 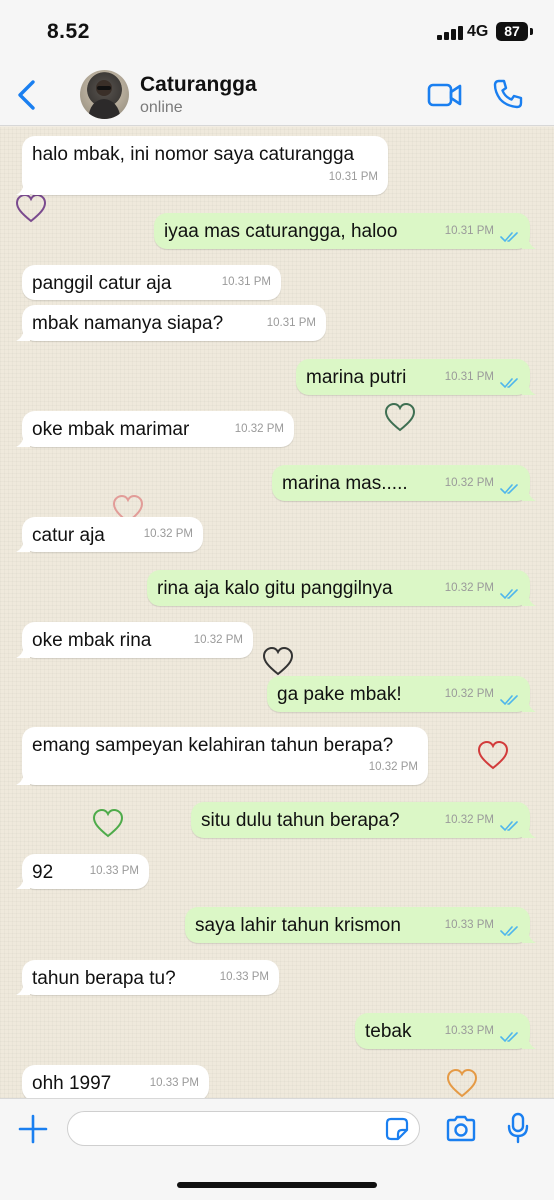 I want to click on message-text: rina aja kalo gitu panggilnya, so click(x=275, y=588).